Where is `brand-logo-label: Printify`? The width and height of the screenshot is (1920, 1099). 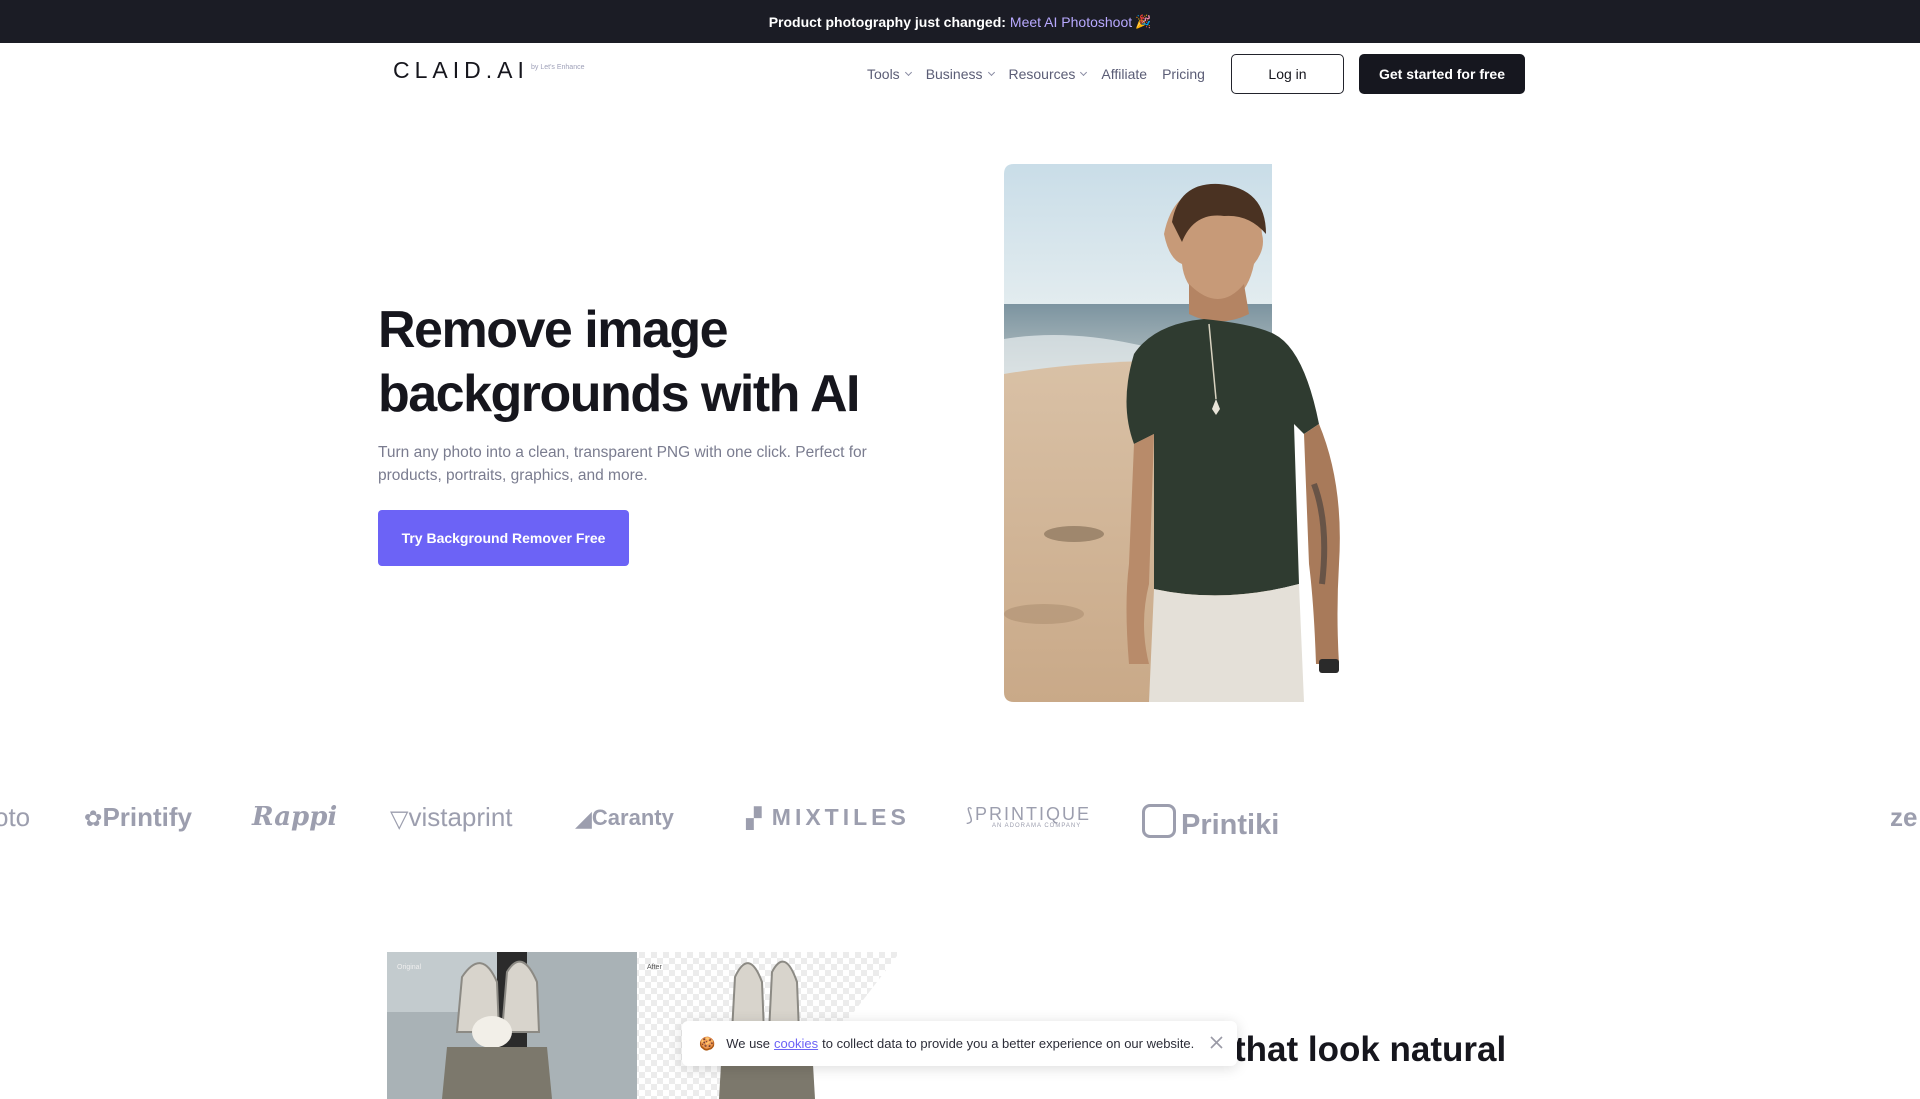
brand-logo-label: Printify is located at coordinates (147, 817).